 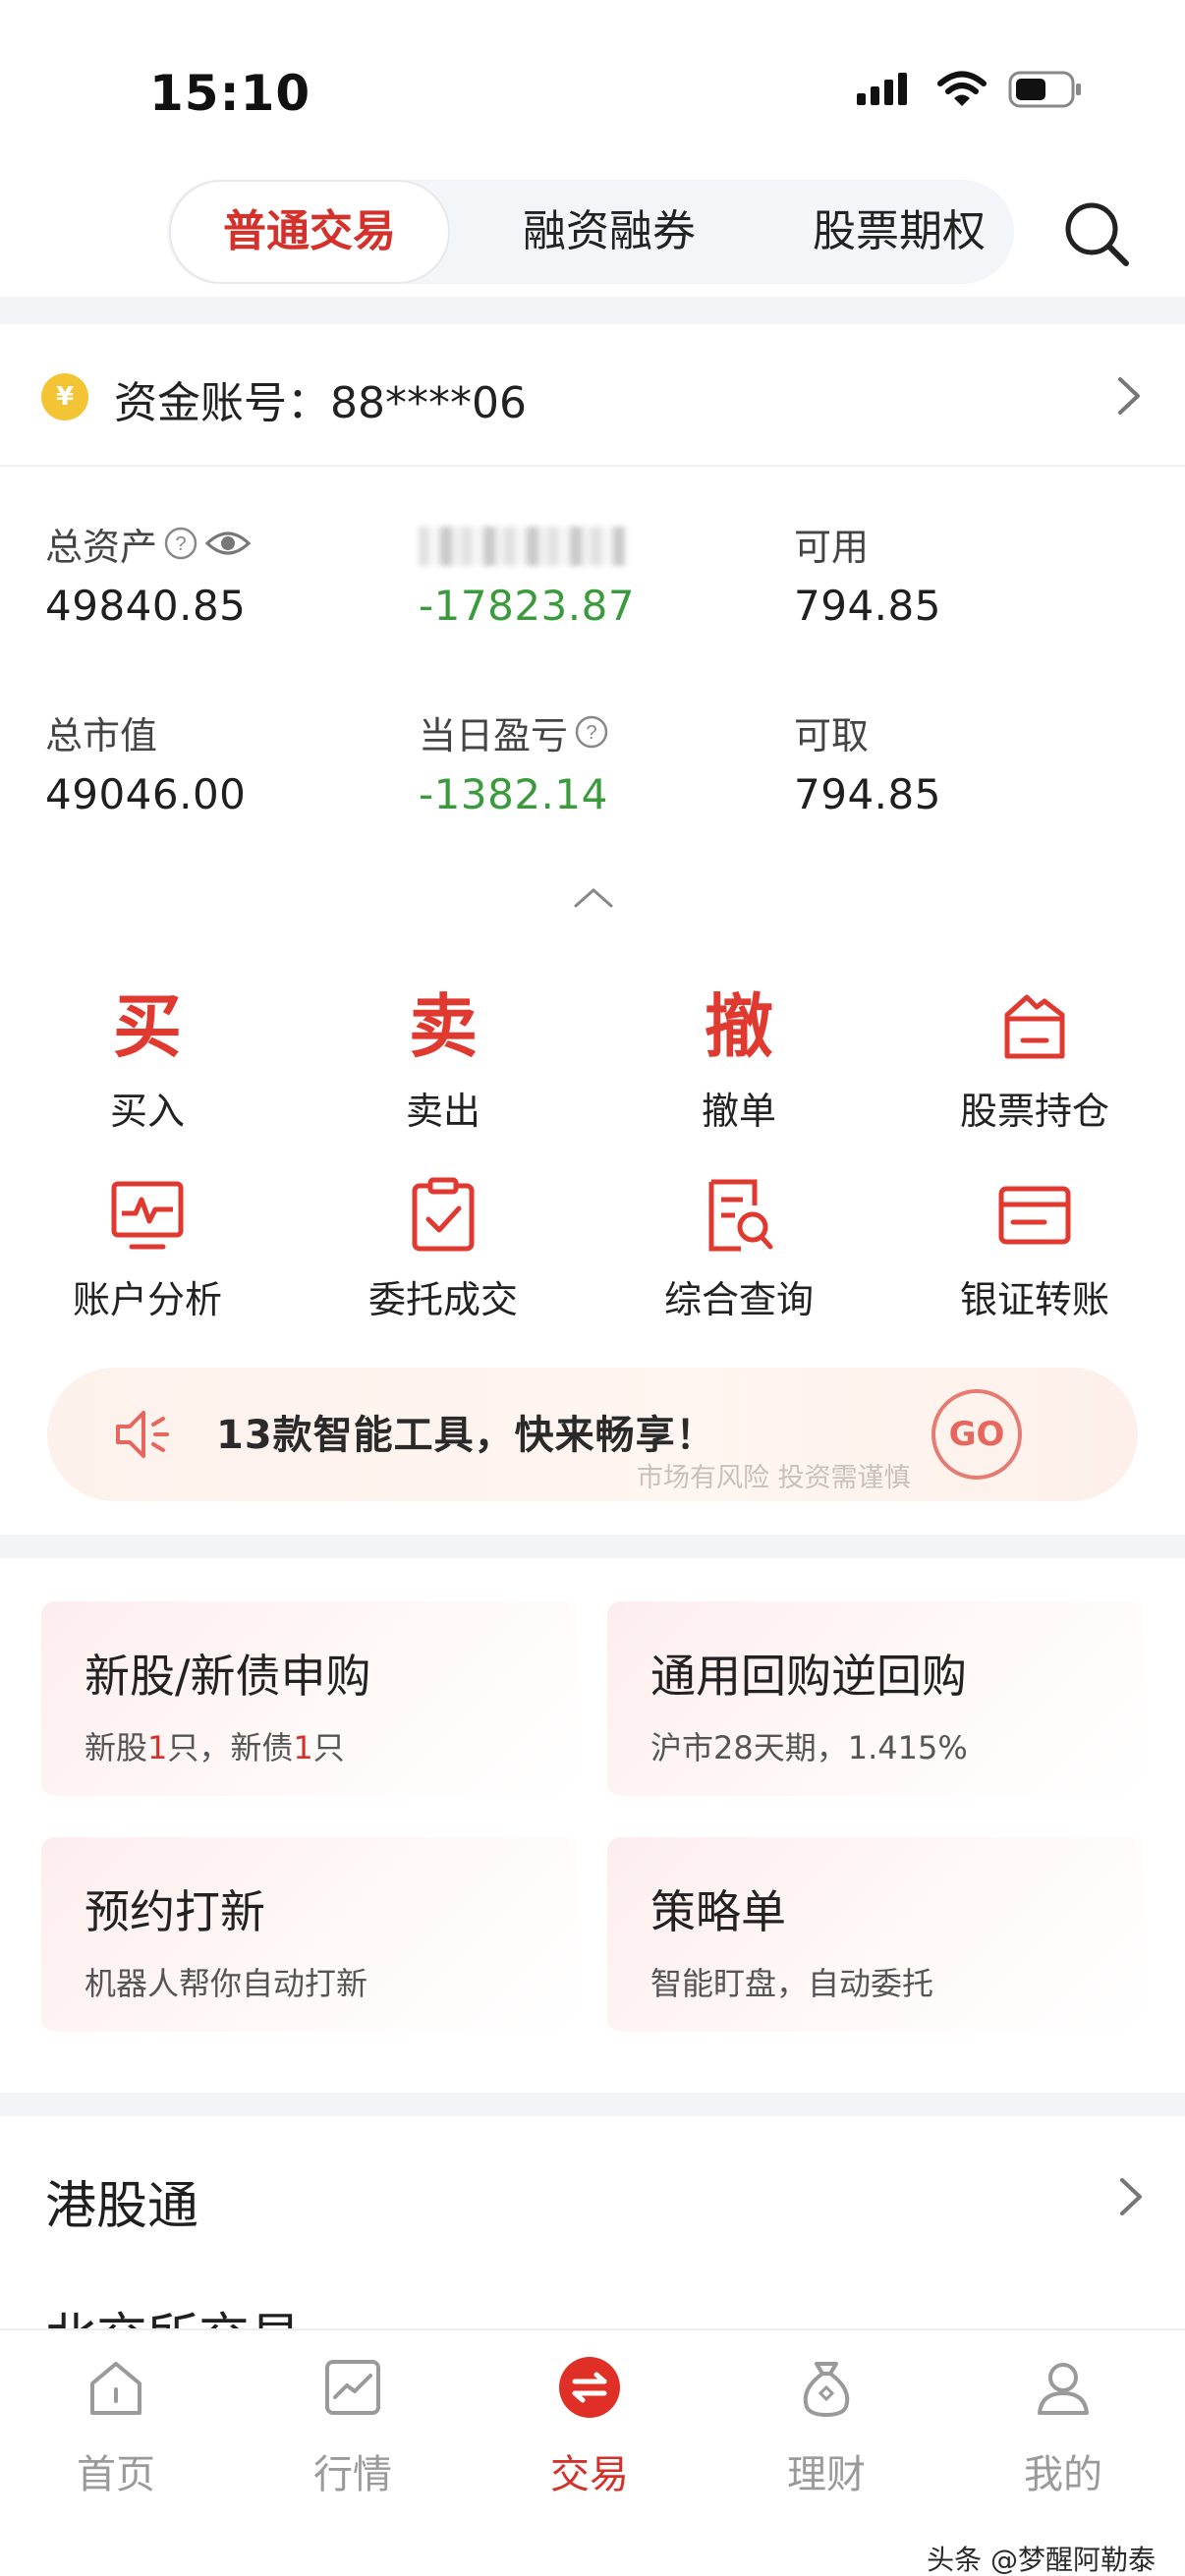 I want to click on daily-pnl-value: -1382.14, so click(x=513, y=794).